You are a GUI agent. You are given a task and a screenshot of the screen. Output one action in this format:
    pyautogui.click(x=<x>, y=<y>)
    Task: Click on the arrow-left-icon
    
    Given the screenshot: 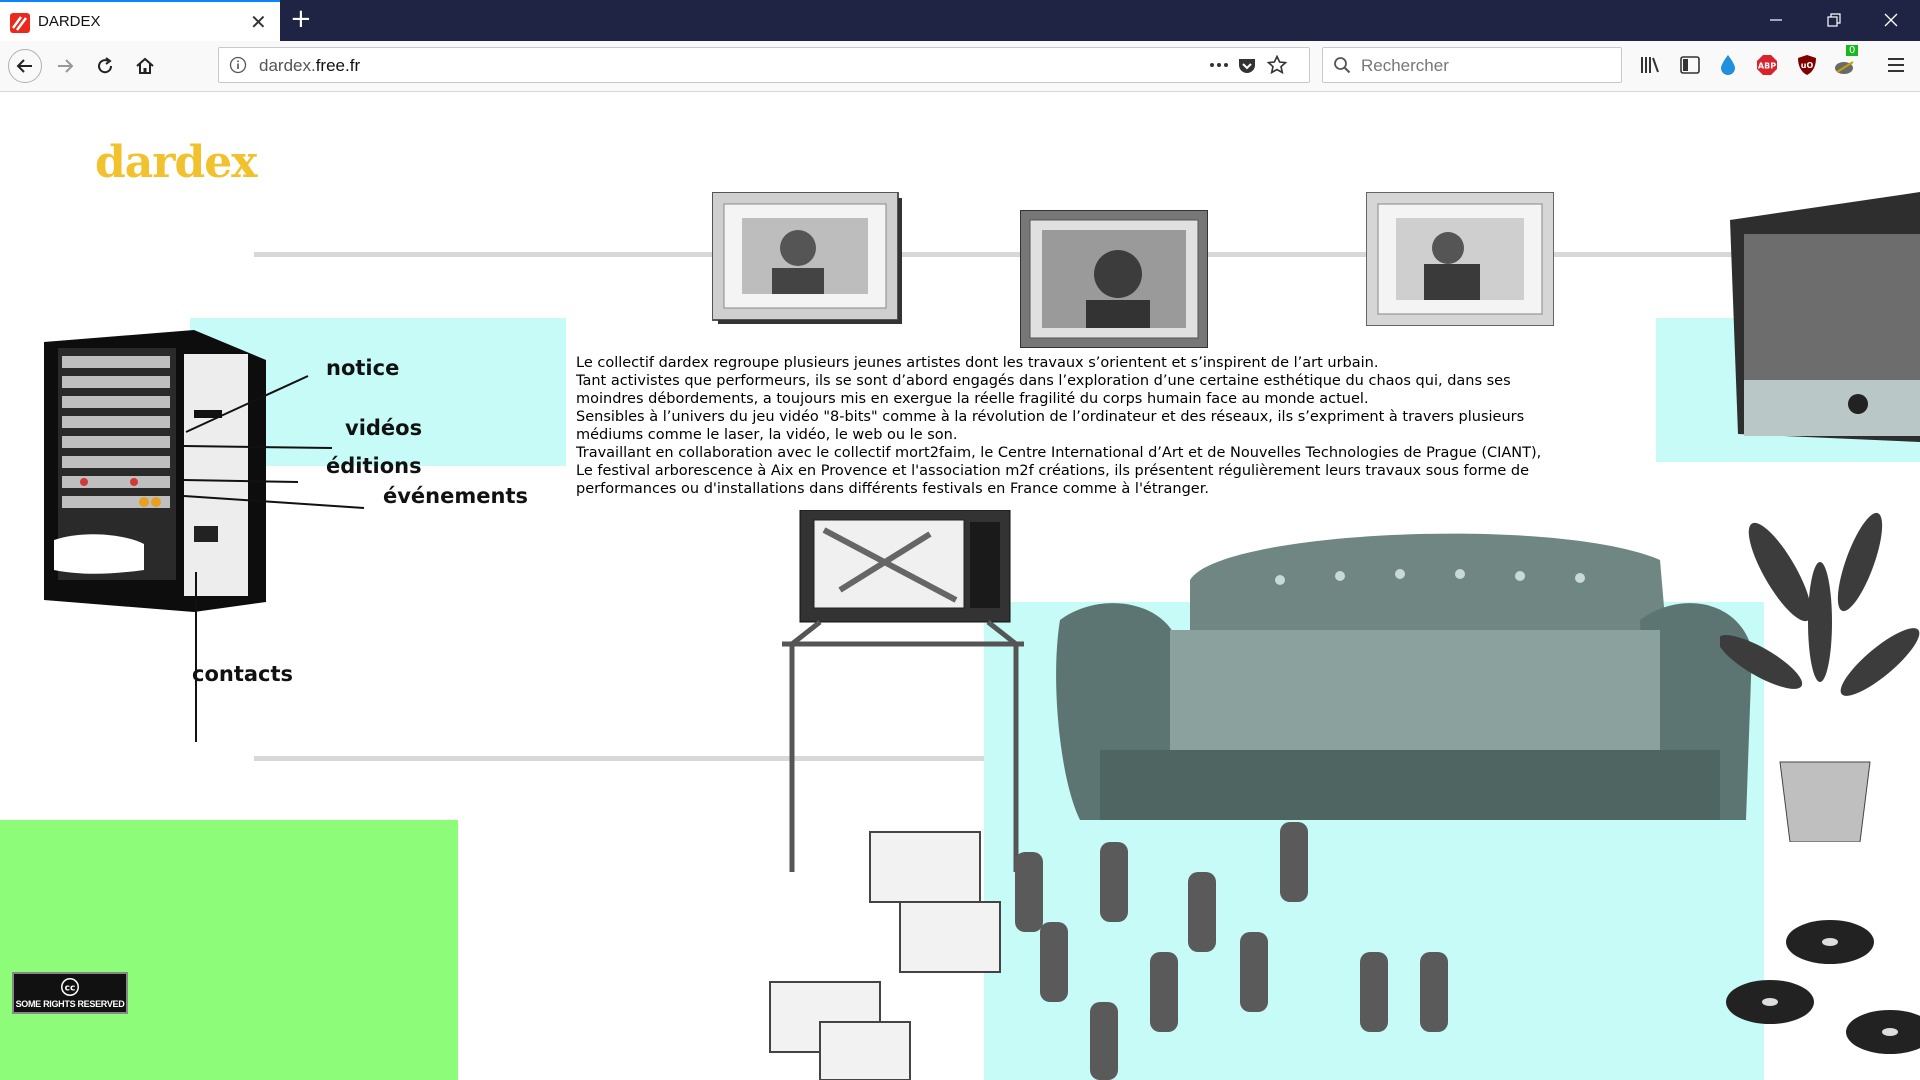 What is the action you would take?
    pyautogui.click(x=24, y=66)
    